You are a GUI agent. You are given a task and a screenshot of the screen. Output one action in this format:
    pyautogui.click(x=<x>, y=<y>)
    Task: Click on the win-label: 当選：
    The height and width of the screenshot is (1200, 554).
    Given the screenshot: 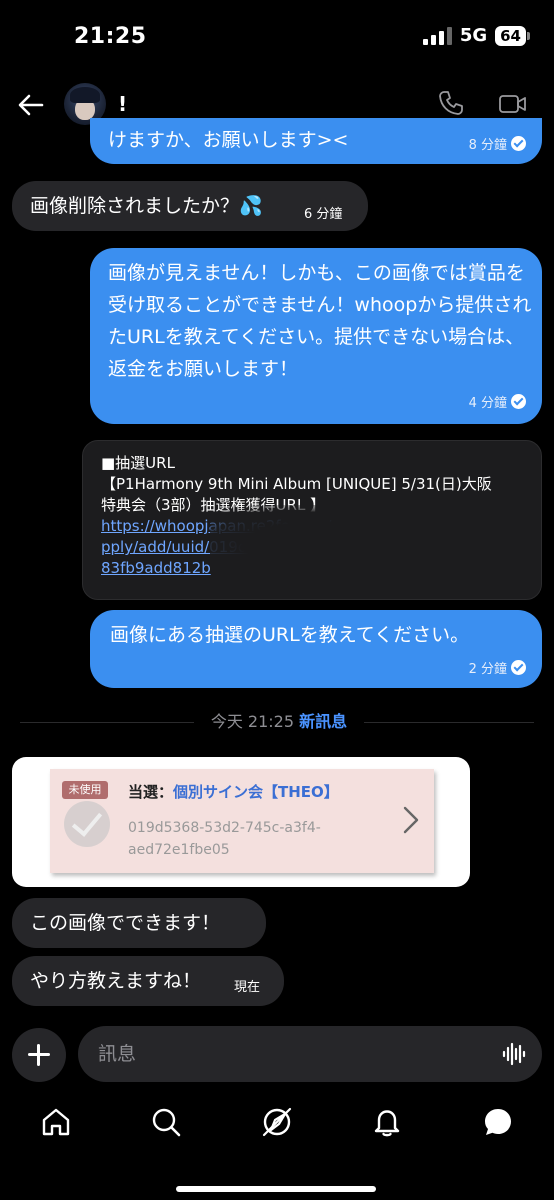 What is the action you would take?
    pyautogui.click(x=151, y=792)
    